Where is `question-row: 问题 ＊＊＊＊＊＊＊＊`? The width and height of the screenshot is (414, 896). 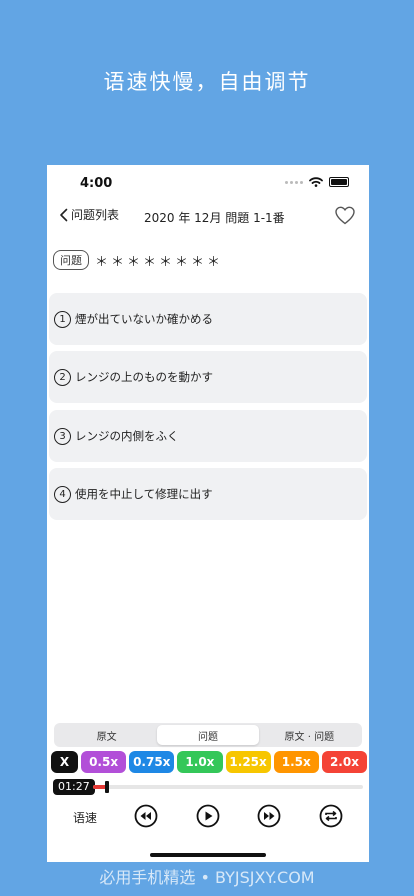
question-row: 问题 ＊＊＊＊＊＊＊＊ is located at coordinates (138, 260).